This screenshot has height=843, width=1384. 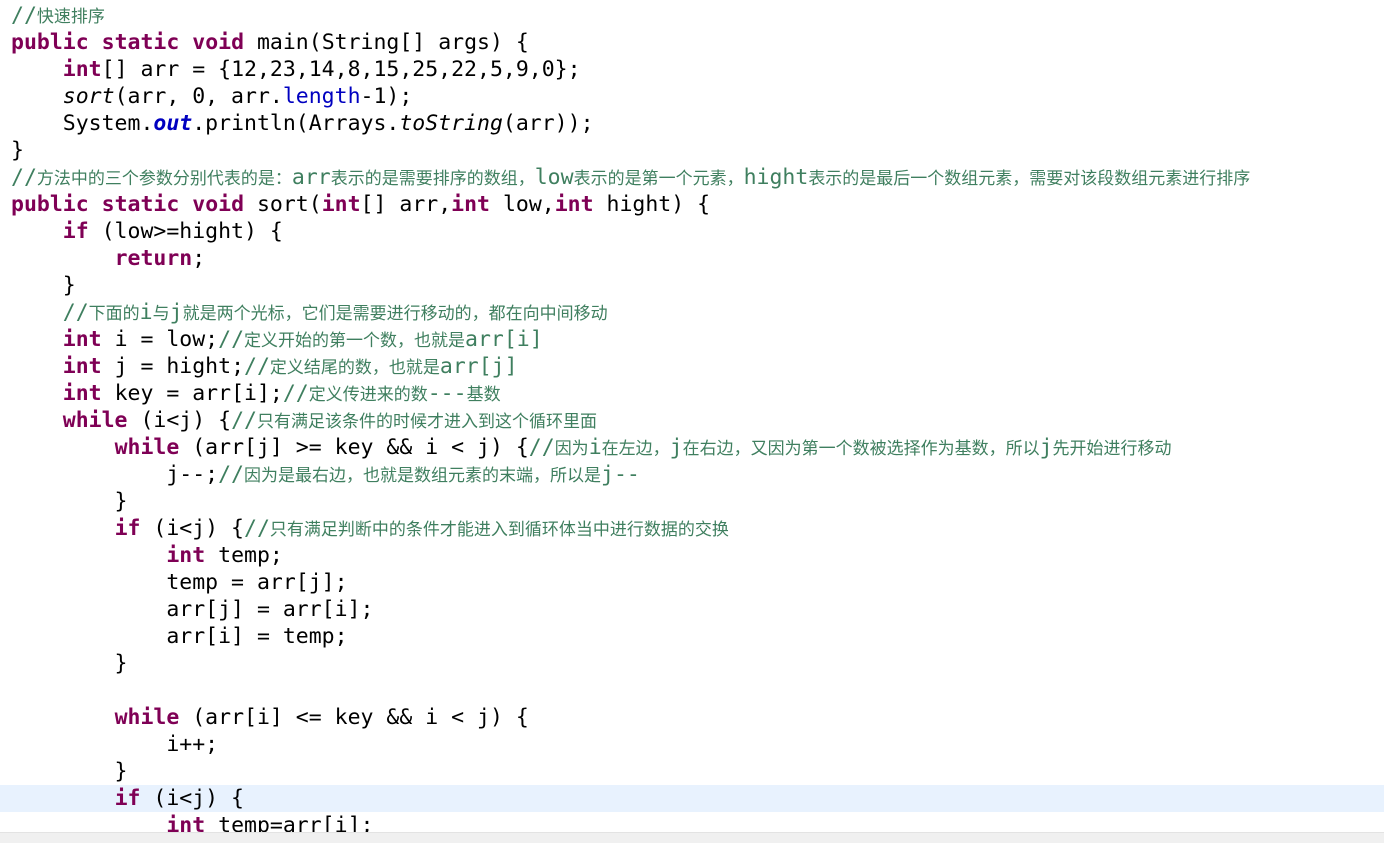 I want to click on horizontal-scrollbar, so click(x=692, y=837).